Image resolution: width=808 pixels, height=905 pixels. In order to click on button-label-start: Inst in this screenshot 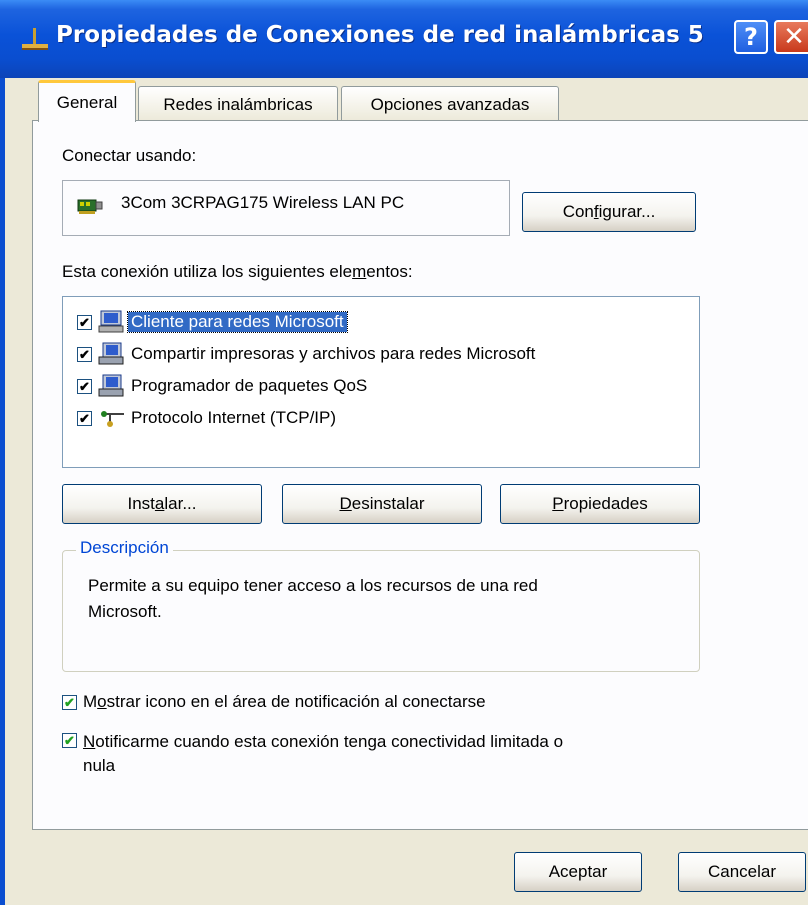, I will do `click(141, 503)`.